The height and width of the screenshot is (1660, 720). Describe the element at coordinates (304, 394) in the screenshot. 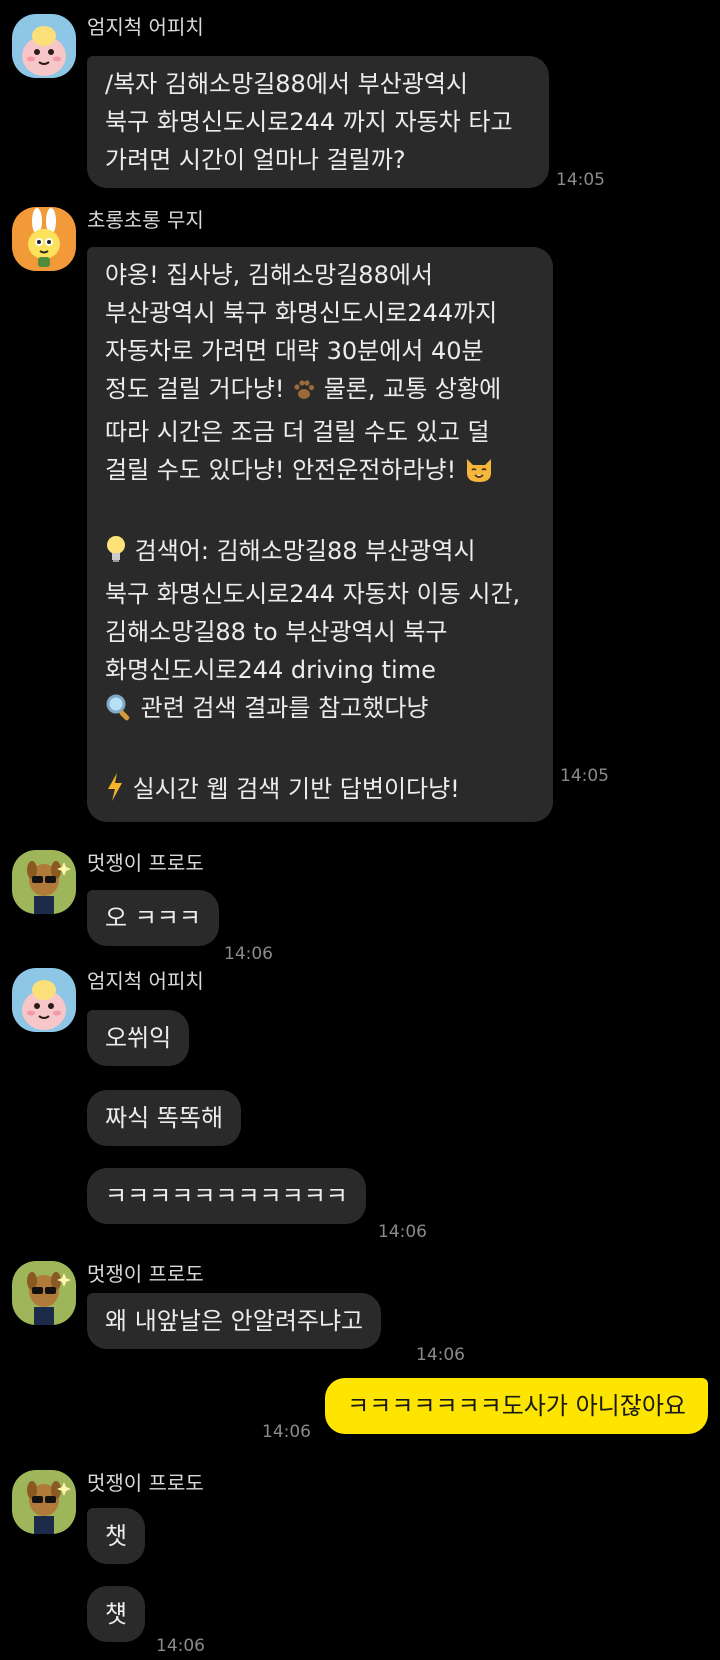

I see `paw-icon` at that location.